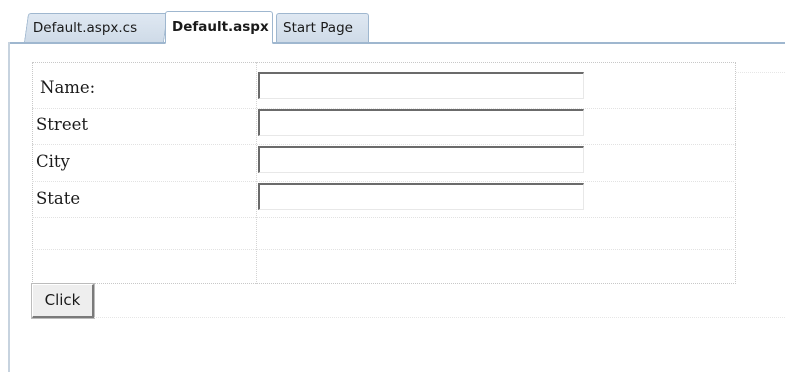 The image size is (785, 372). I want to click on tab-strip: Default.aspx.cs Default.aspx Start Page, so click(392, 22).